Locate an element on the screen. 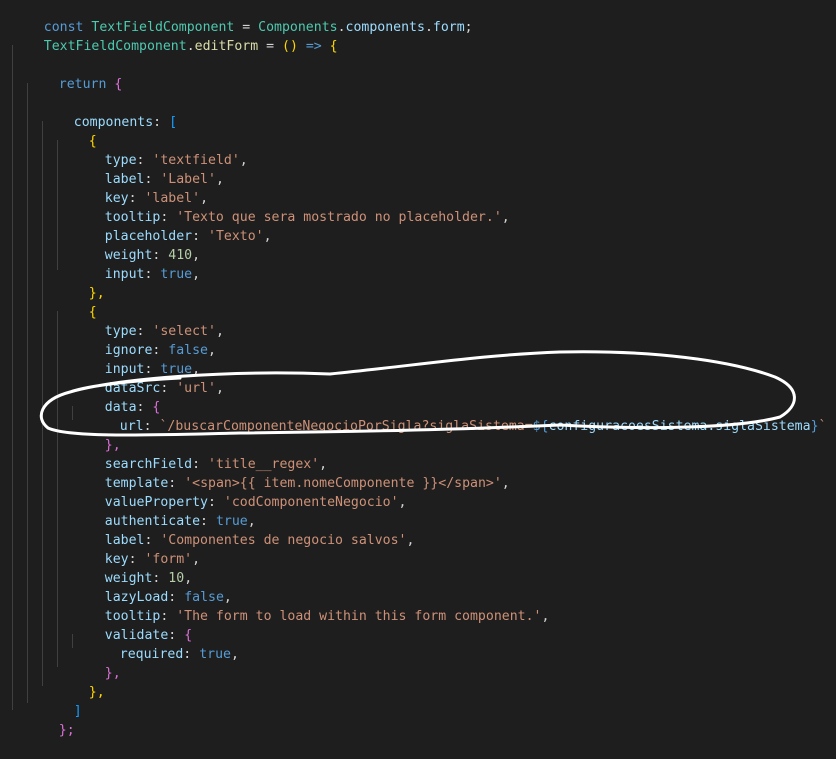 The width and height of the screenshot is (836, 759). code-line: }; is located at coordinates (51, 720).